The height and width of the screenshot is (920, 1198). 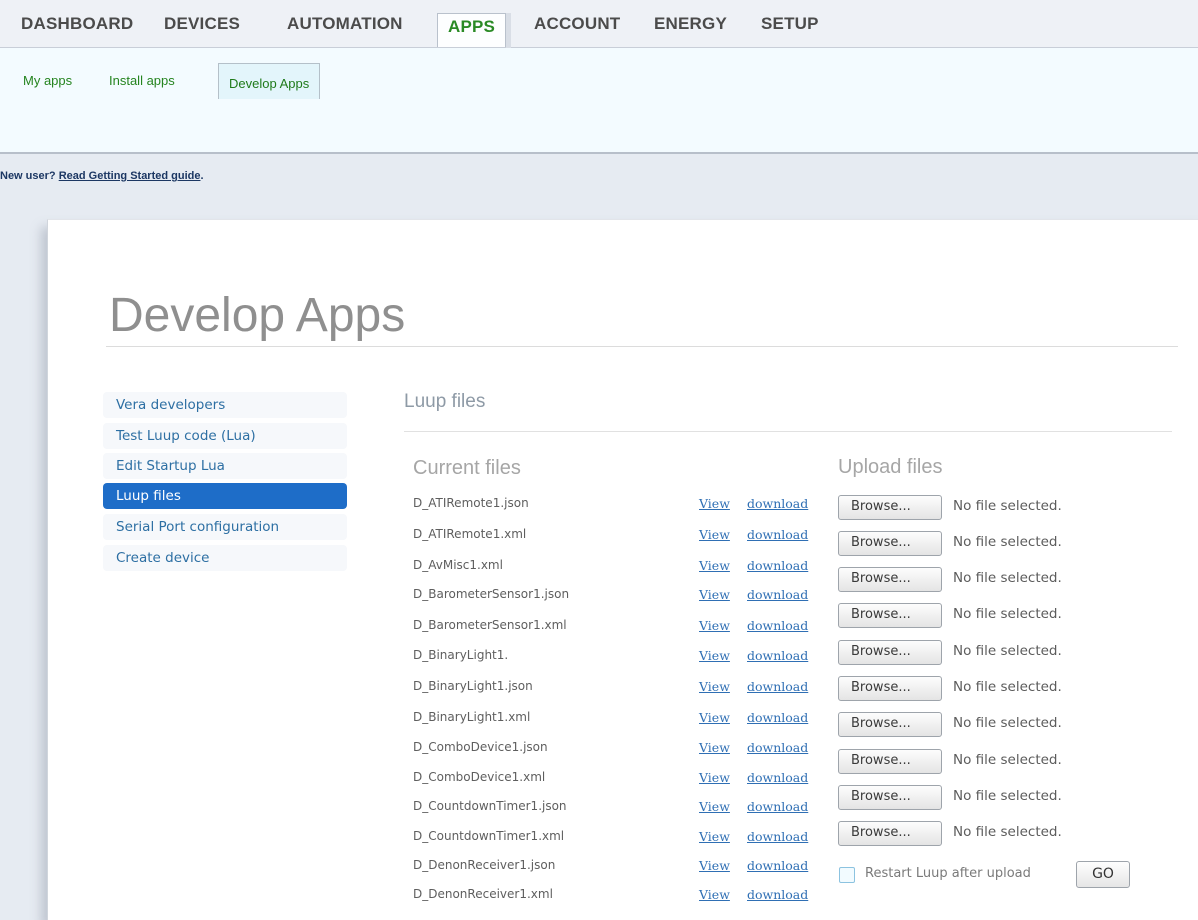 What do you see at coordinates (470, 534) in the screenshot?
I see `file-name: D_ATIRemote1.xml` at bounding box center [470, 534].